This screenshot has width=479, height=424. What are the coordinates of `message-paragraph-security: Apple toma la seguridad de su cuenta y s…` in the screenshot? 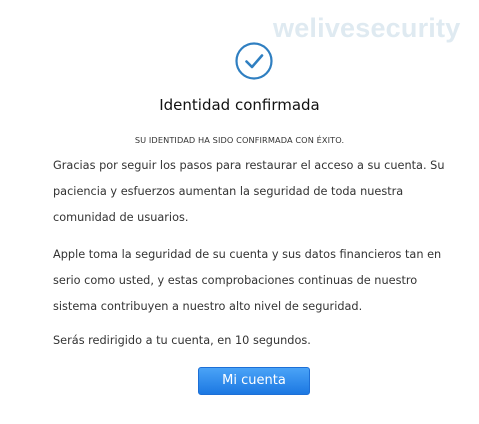 It's located at (247, 280).